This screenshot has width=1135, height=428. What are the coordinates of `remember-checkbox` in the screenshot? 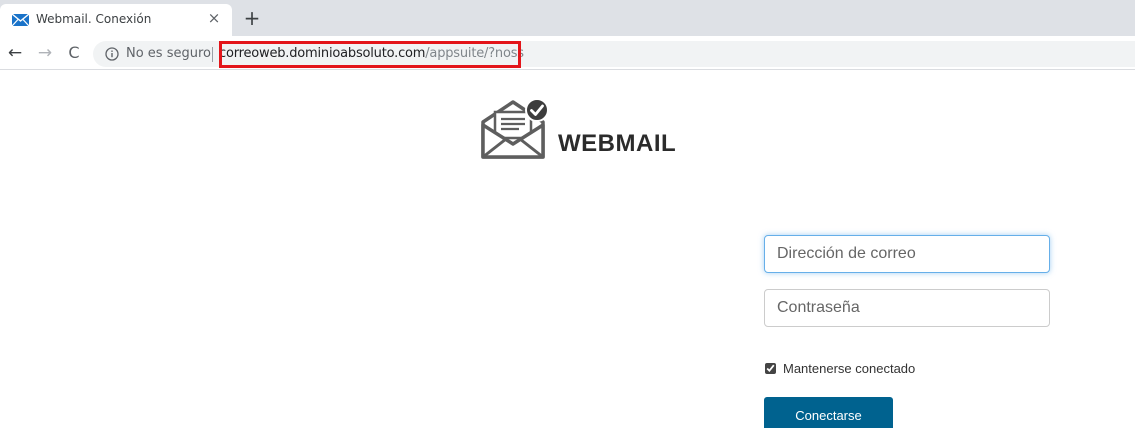 It's located at (770, 368).